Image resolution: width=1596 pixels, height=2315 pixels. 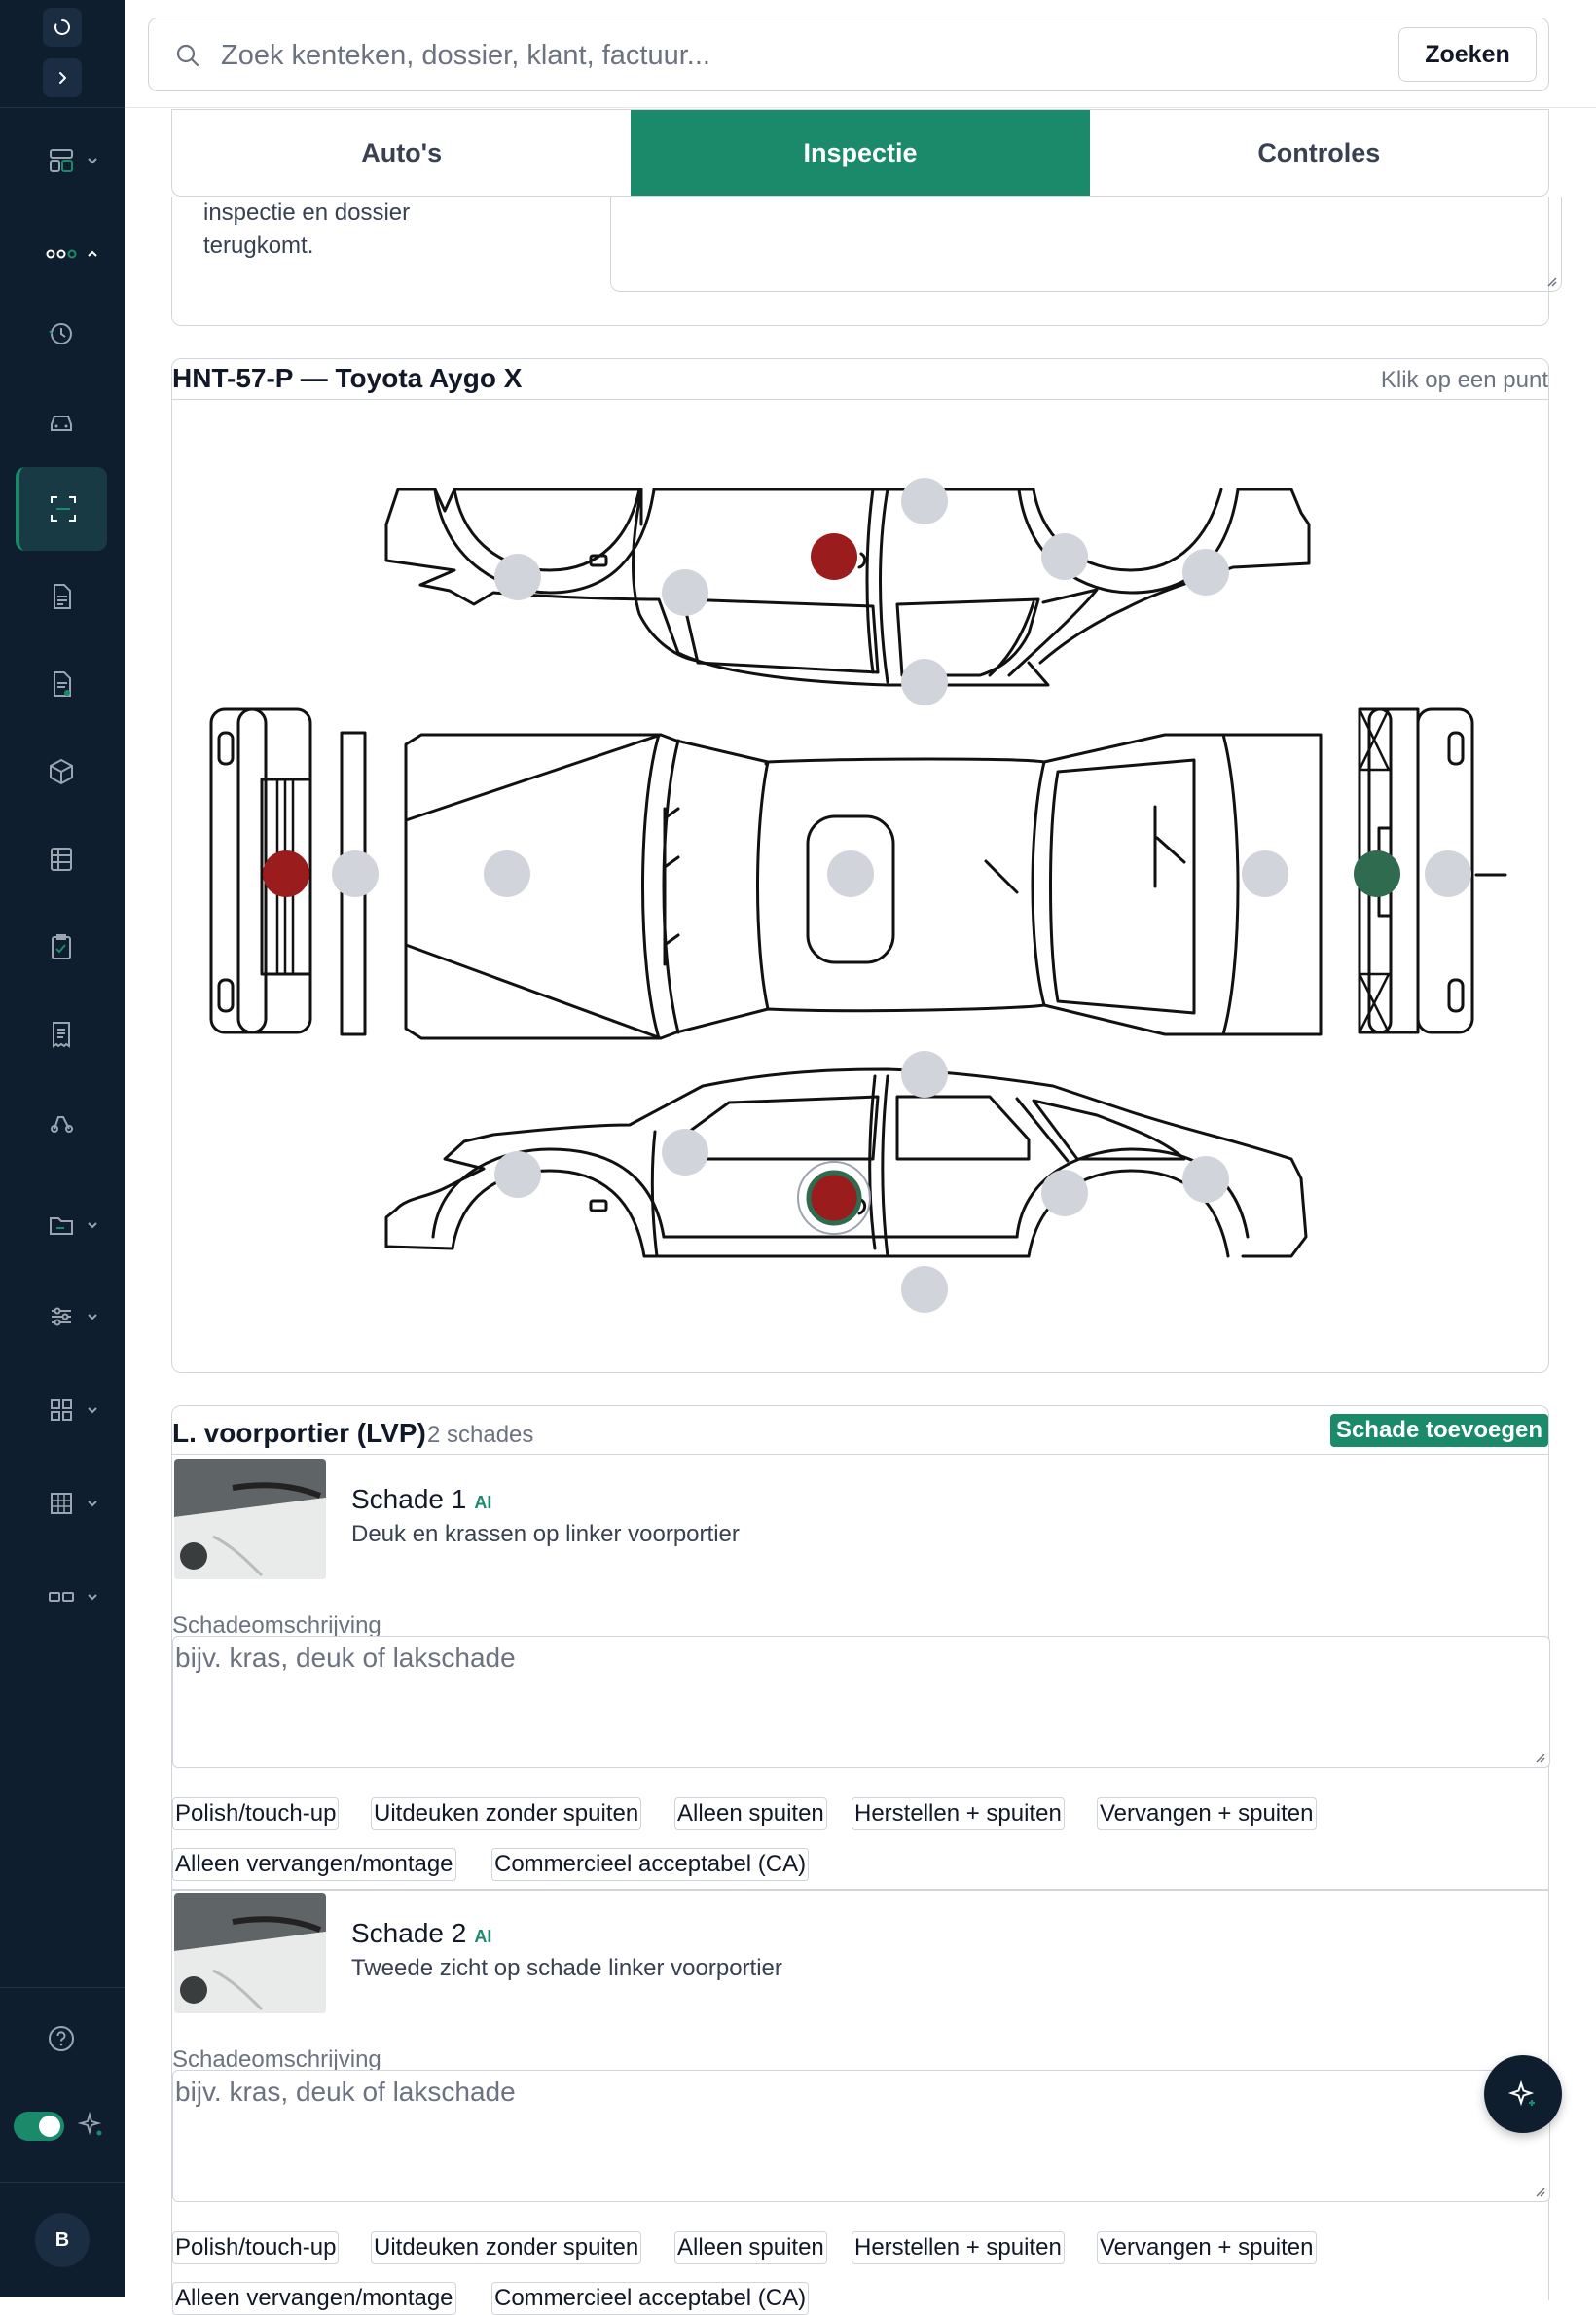 What do you see at coordinates (1064, 556) in the screenshot?
I see `point-right-front-door` at bounding box center [1064, 556].